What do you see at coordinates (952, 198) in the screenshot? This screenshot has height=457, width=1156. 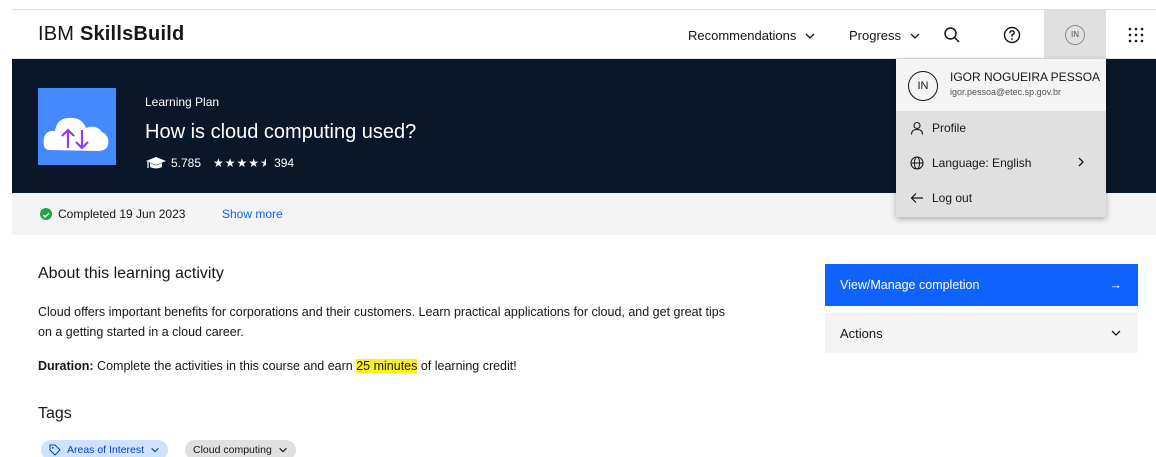 I see `menu-item-label: Log out` at bounding box center [952, 198].